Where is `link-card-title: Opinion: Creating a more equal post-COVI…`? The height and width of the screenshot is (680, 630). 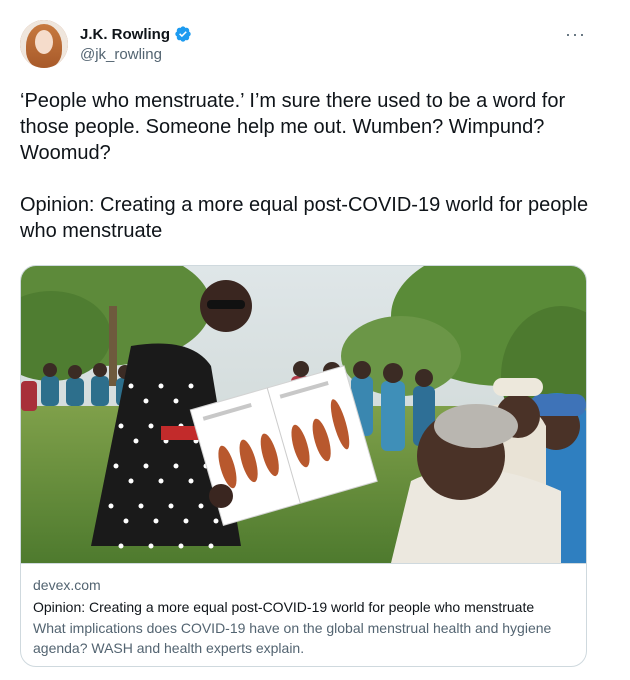 link-card-title: Opinion: Creating a more equal post-COVI… is located at coordinates (284, 607).